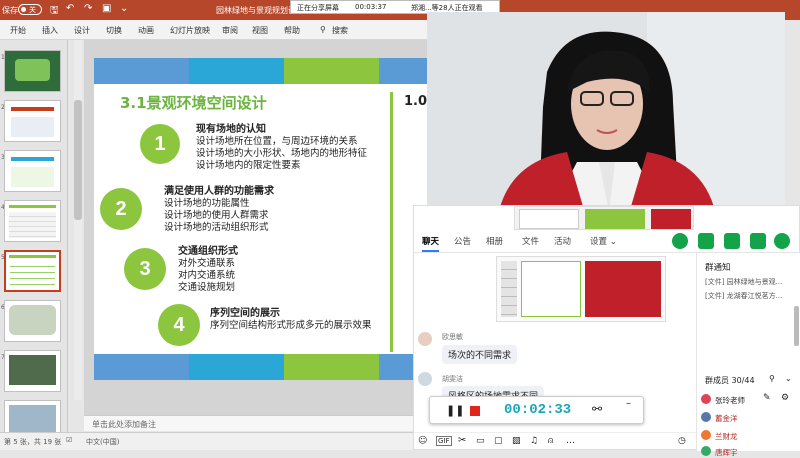 This screenshot has width=800, height=458. What do you see at coordinates (318, 8) in the screenshot?
I see `sharing-label: 正在分享屏幕` at bounding box center [318, 8].